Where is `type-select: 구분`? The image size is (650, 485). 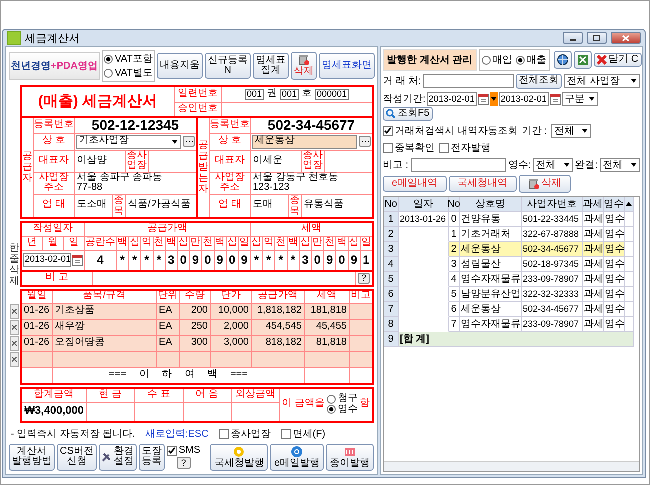 type-select: 구분 is located at coordinates (580, 99).